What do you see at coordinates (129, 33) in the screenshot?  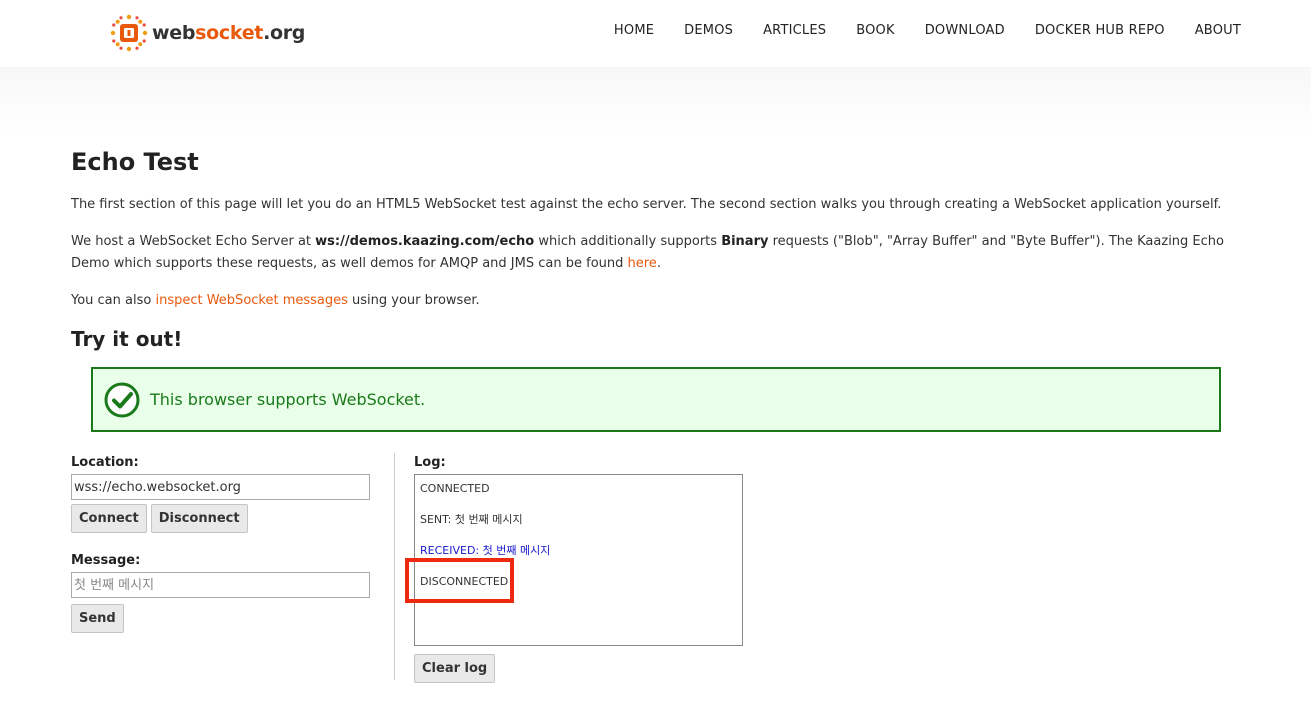 I see `logo-icon` at bounding box center [129, 33].